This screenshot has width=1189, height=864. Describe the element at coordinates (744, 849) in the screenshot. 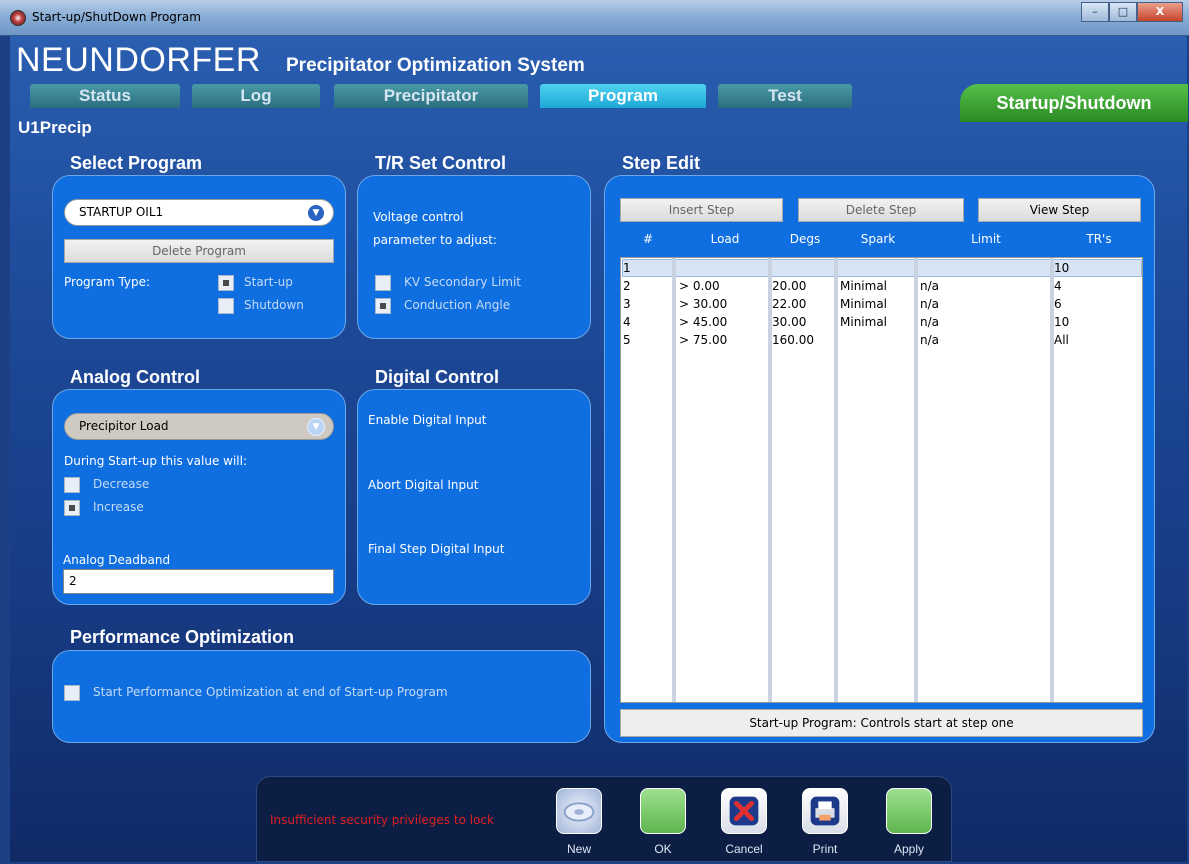

I see `cancel-button-label: Cancel` at that location.